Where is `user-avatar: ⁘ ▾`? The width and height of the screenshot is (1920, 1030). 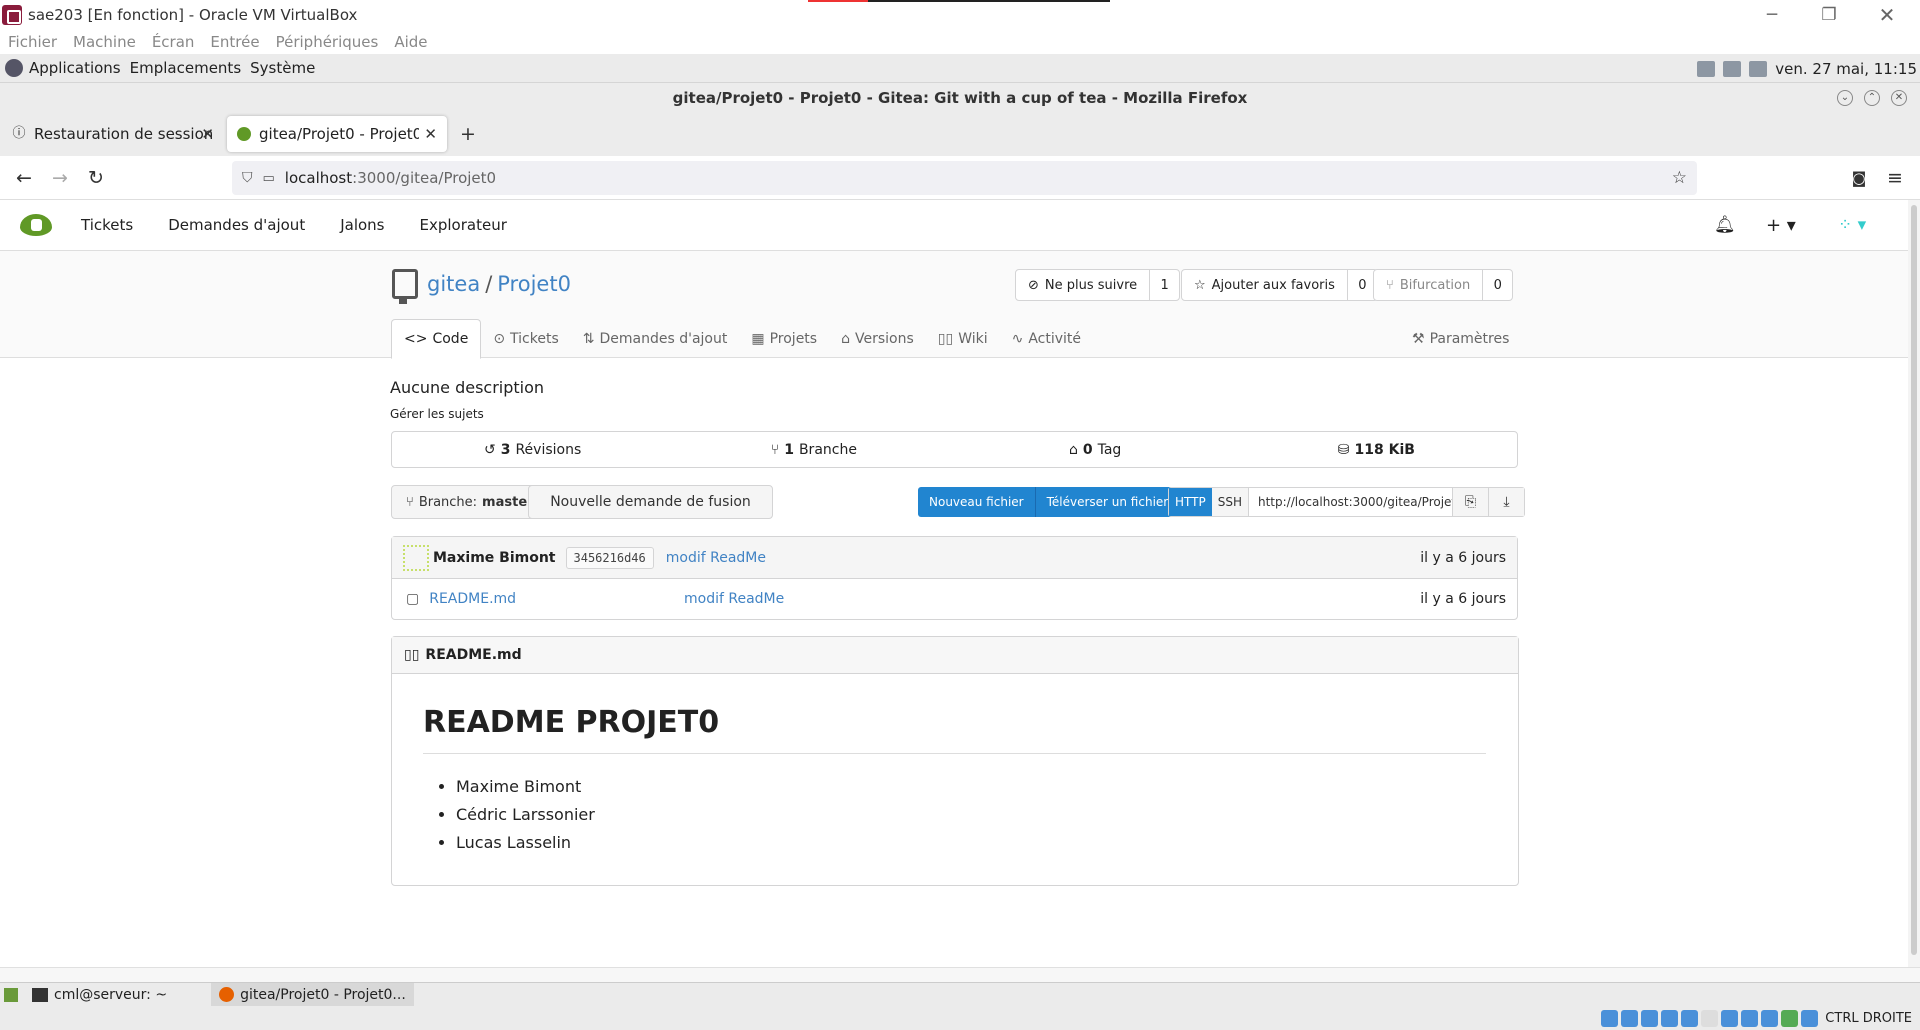
user-avatar: ⁘ ▾ is located at coordinates (1852, 225).